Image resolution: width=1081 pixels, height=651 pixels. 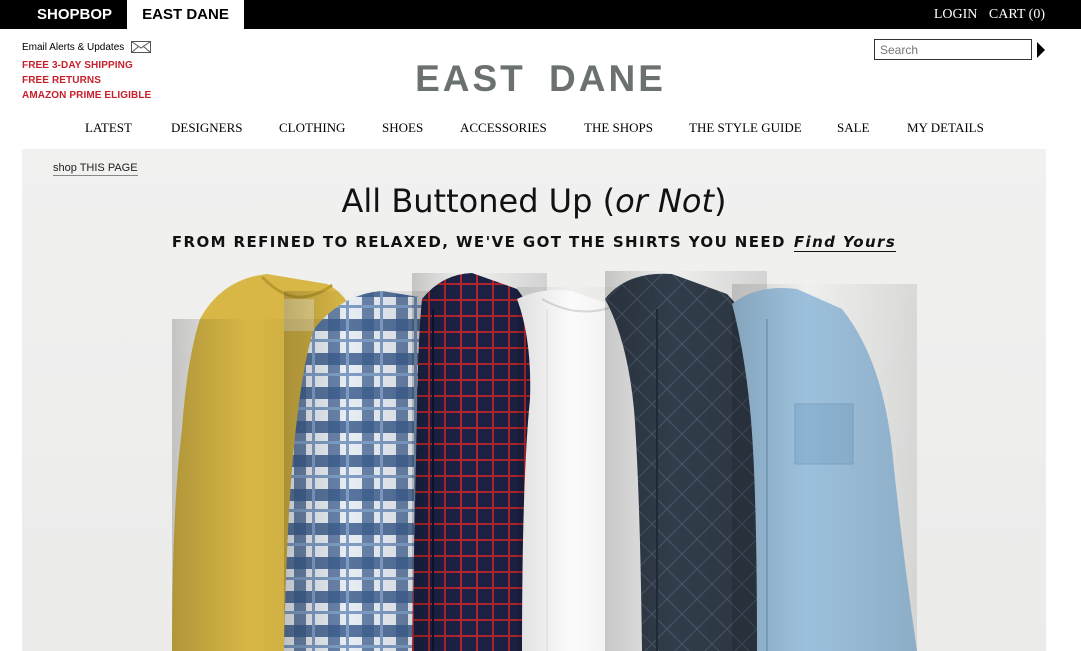 What do you see at coordinates (845, 242) in the screenshot?
I see `find-yours-link: Find Yours` at bounding box center [845, 242].